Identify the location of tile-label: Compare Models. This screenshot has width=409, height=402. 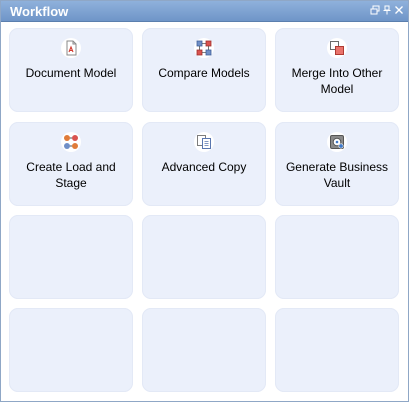
(204, 73).